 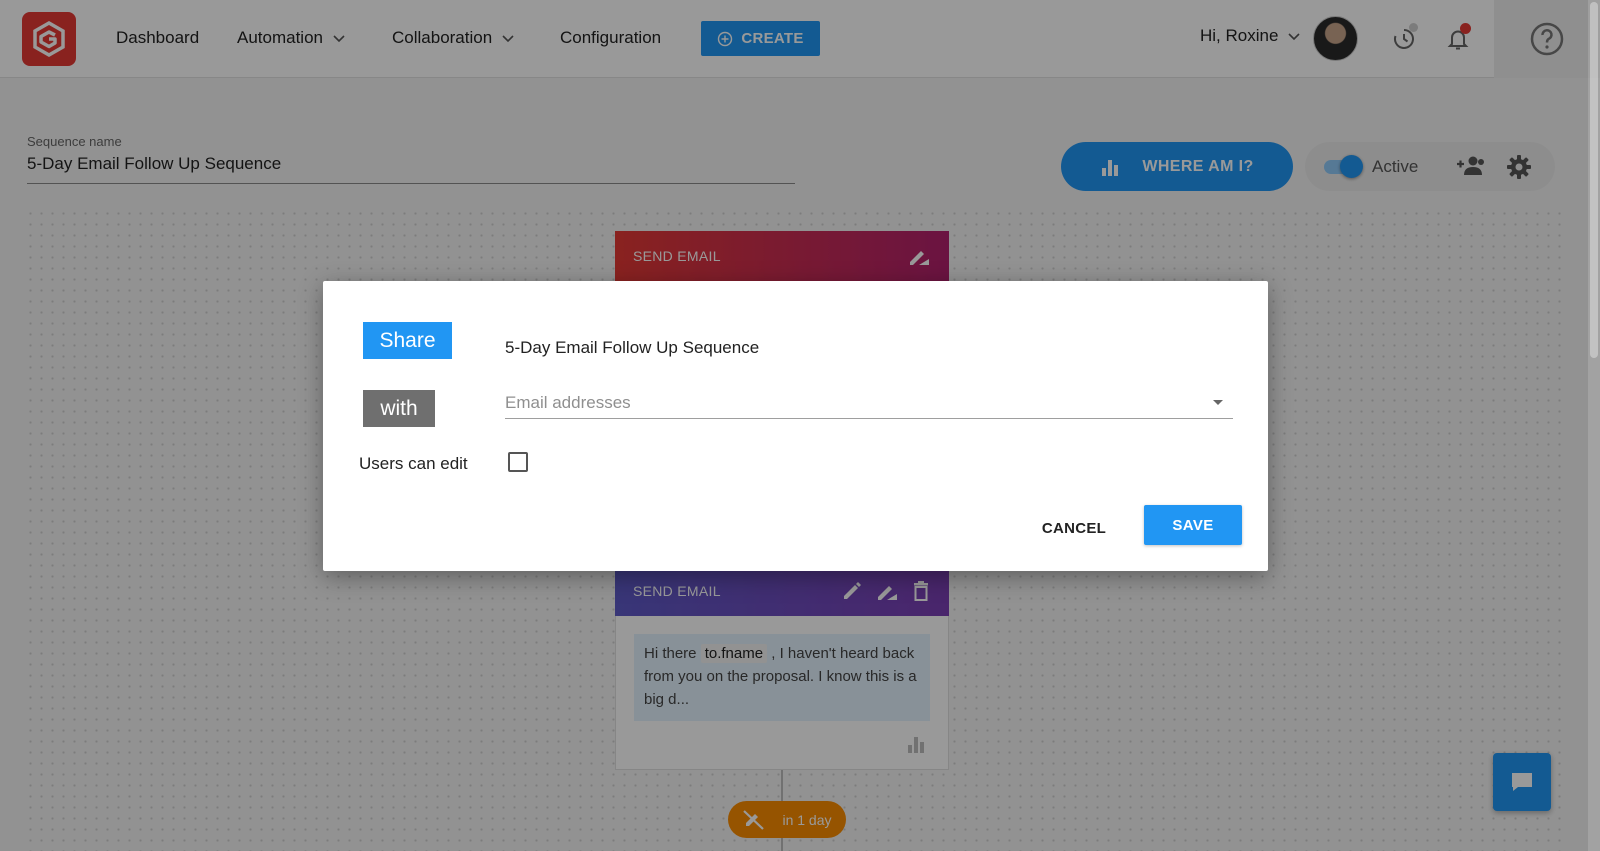 I want to click on cancel-button: CANCEL, so click(x=1074, y=528).